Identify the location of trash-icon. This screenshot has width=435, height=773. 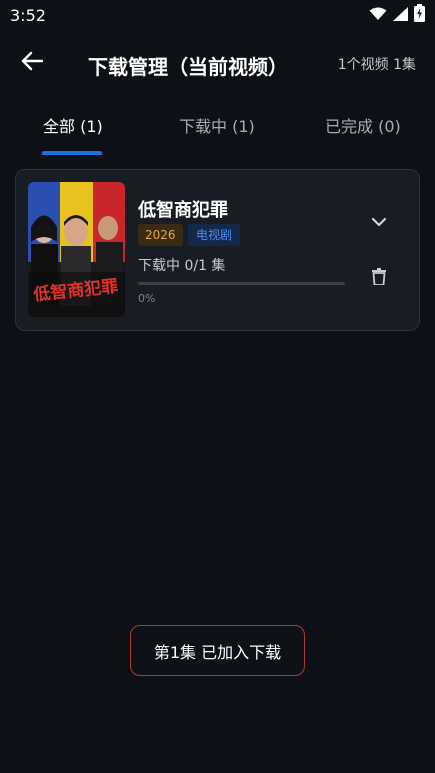
(379, 278).